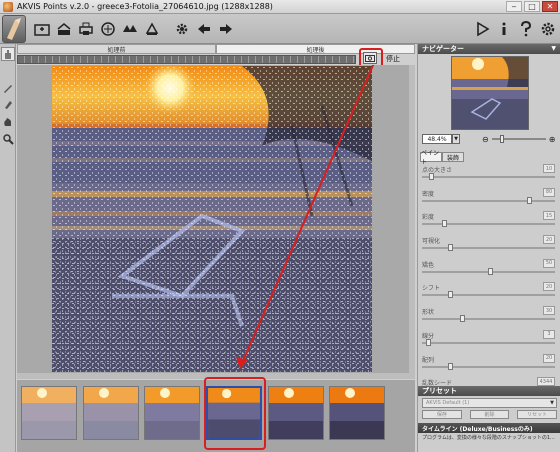  I want to click on param-row: 可視化 20, so click(489, 246).